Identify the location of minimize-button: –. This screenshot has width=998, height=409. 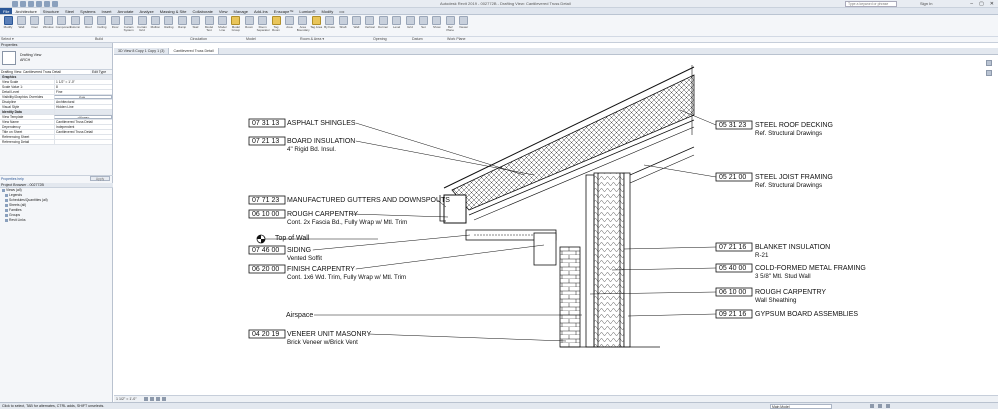
(971, 4).